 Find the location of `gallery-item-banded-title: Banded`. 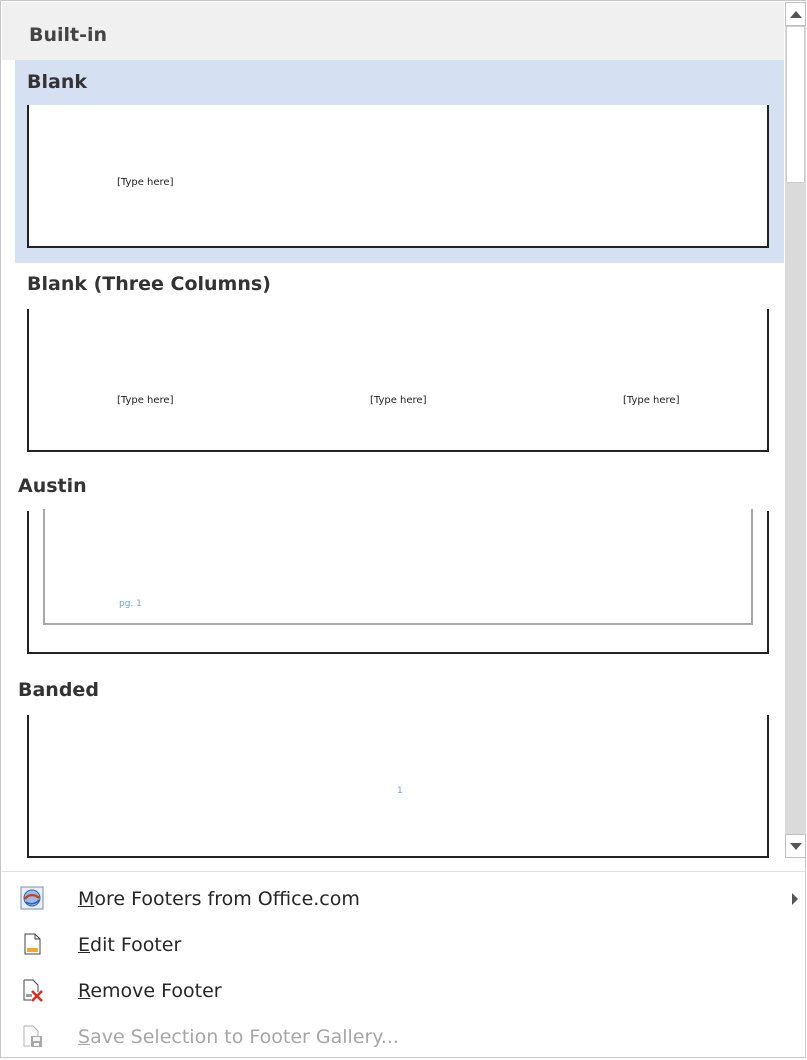

gallery-item-banded-title: Banded is located at coordinates (58, 690).